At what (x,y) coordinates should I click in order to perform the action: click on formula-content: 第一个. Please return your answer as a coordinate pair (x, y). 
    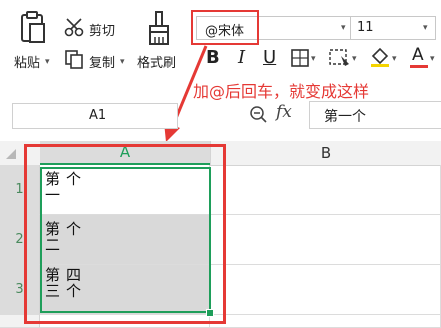
    Looking at the image, I should click on (345, 117).